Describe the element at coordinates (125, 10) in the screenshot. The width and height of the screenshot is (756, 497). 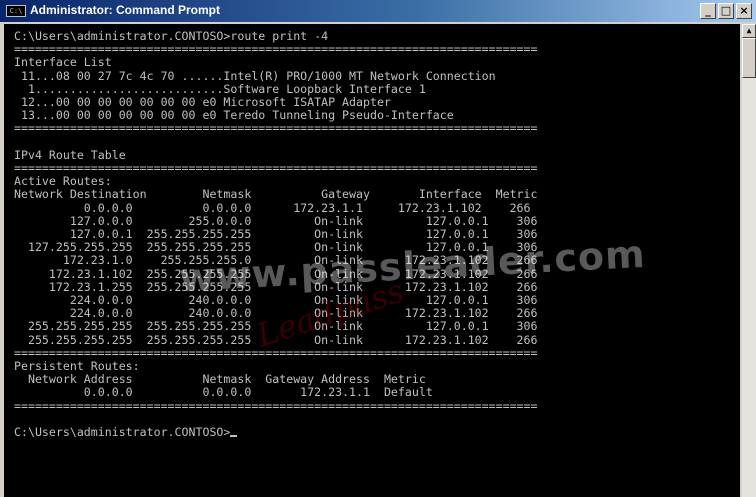
I see `window-title: Administrator: Command Prompt` at that location.